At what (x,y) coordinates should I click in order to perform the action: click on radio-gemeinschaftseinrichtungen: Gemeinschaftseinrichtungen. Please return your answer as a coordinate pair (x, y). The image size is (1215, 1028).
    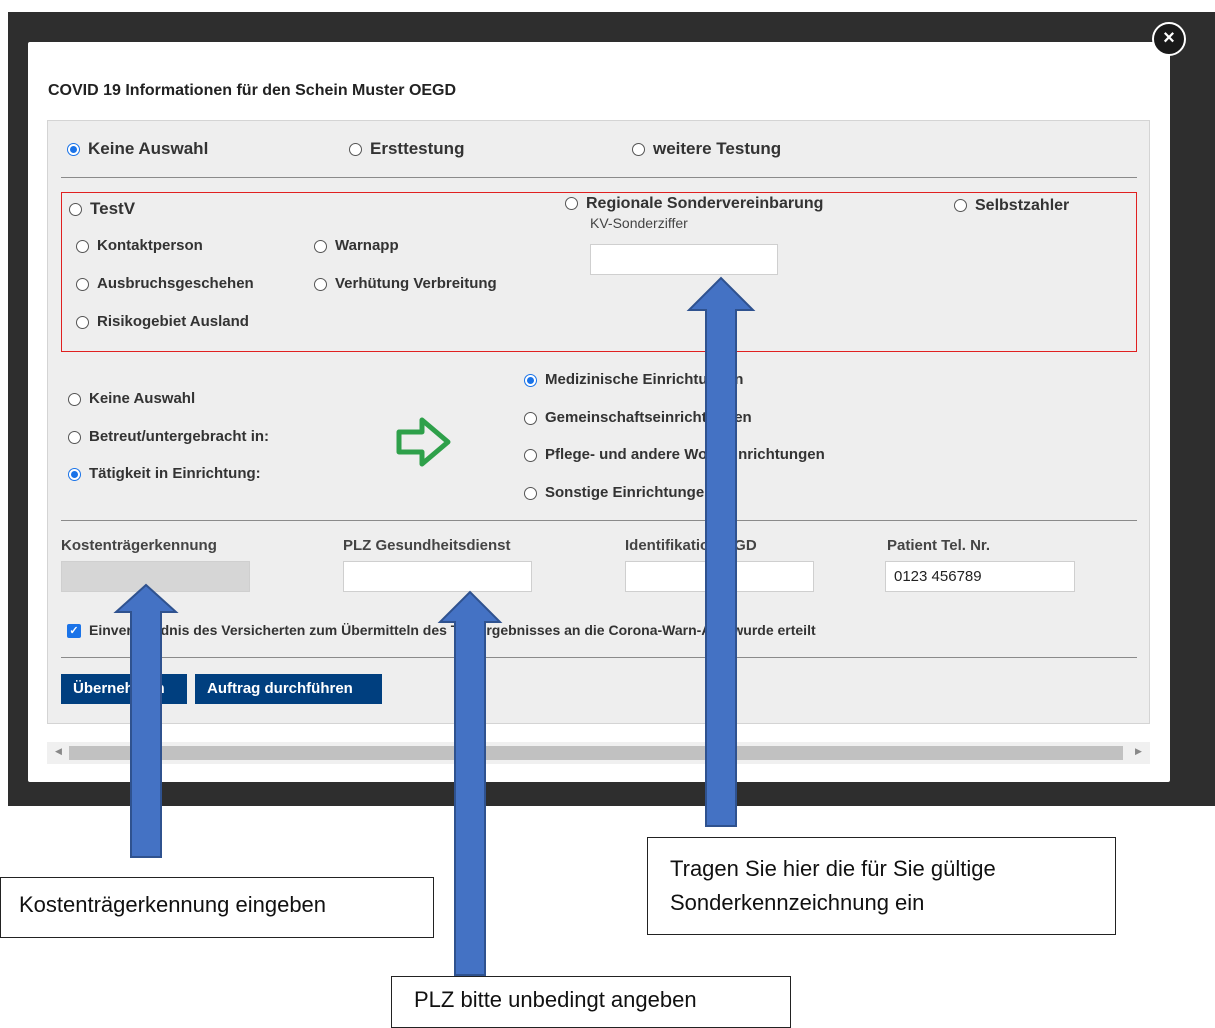
    Looking at the image, I should click on (638, 417).